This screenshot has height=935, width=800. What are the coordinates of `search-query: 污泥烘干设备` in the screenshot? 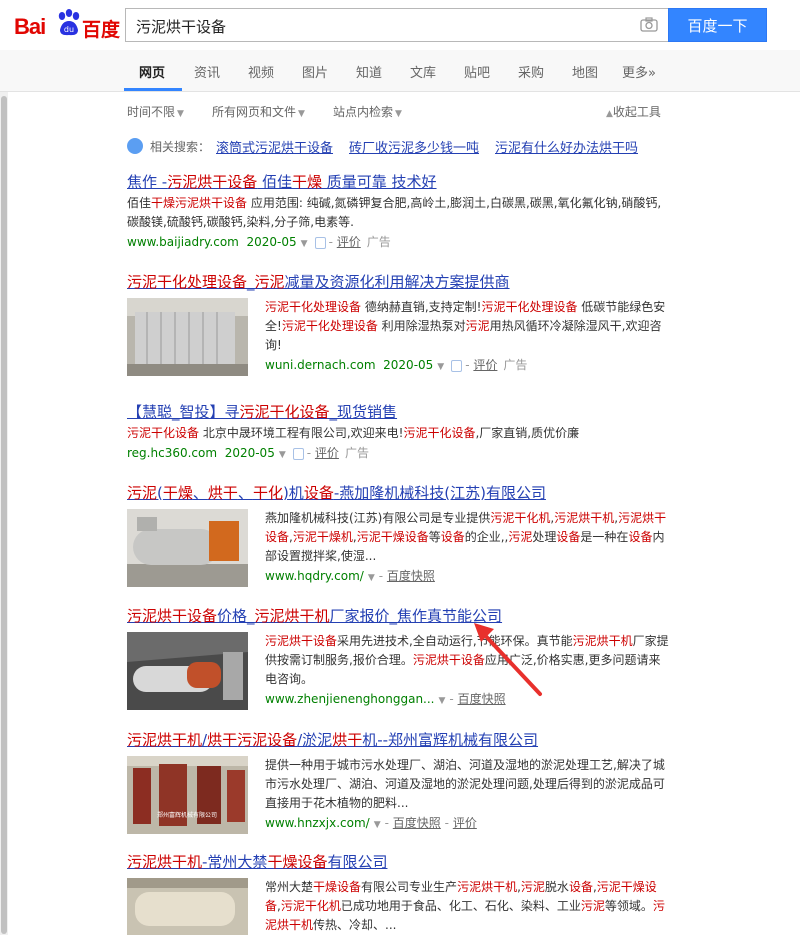 It's located at (181, 27).